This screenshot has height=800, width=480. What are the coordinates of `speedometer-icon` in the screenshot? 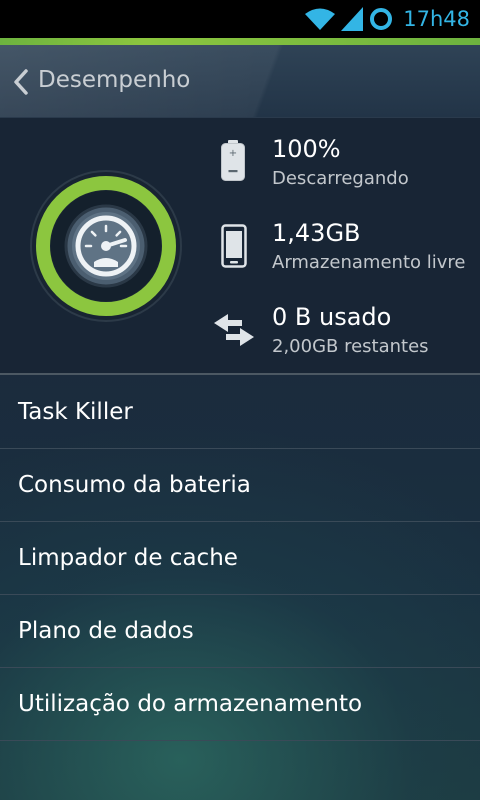 It's located at (106, 246).